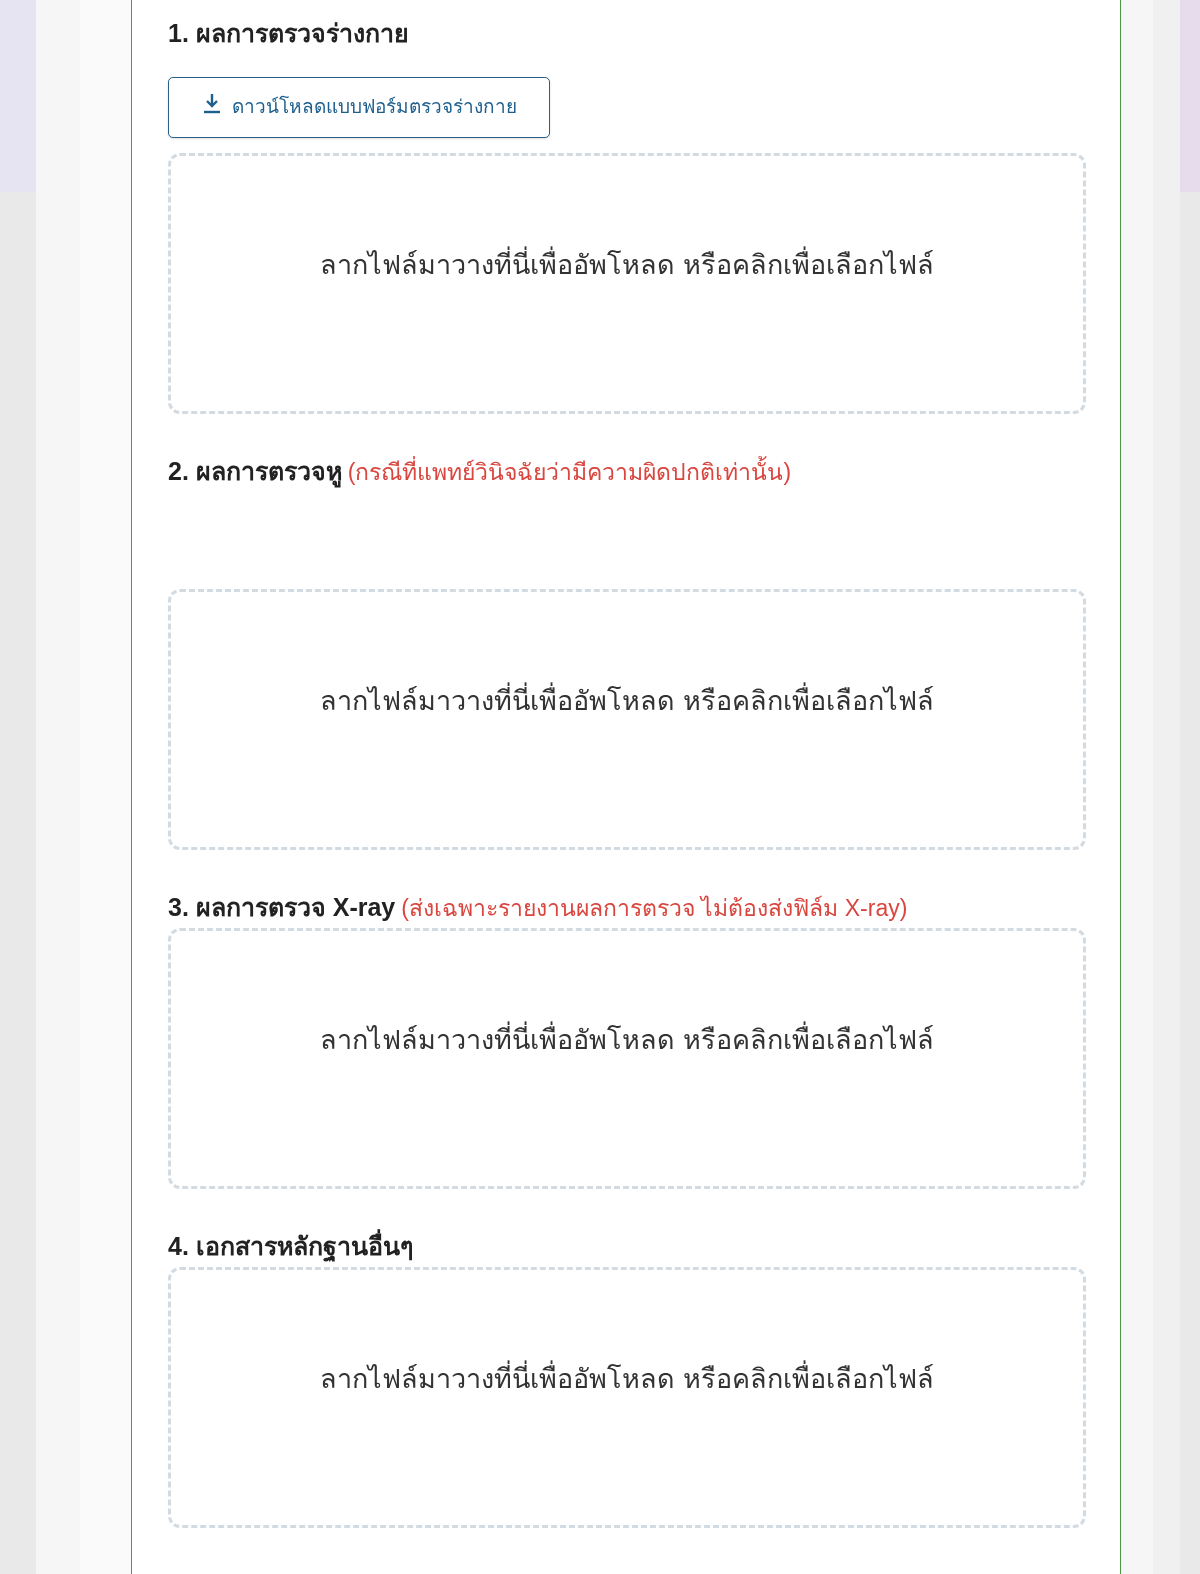  What do you see at coordinates (282, 908) in the screenshot?
I see `section-heading: 3. ผลการตรวจ X-ray` at bounding box center [282, 908].